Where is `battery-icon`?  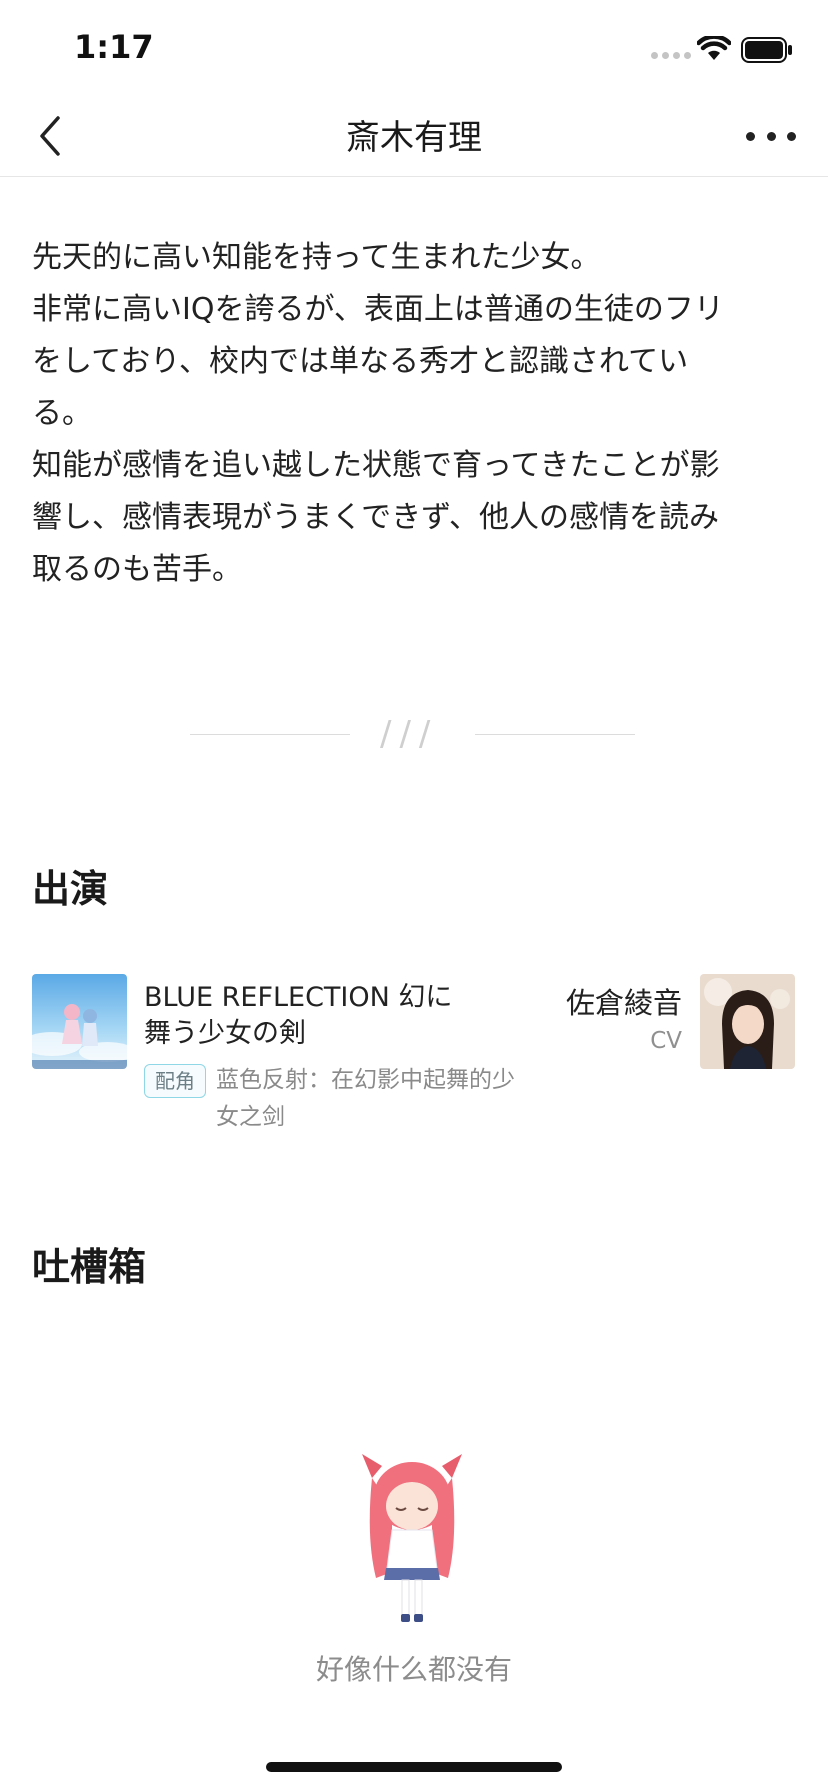 battery-icon is located at coordinates (766, 50).